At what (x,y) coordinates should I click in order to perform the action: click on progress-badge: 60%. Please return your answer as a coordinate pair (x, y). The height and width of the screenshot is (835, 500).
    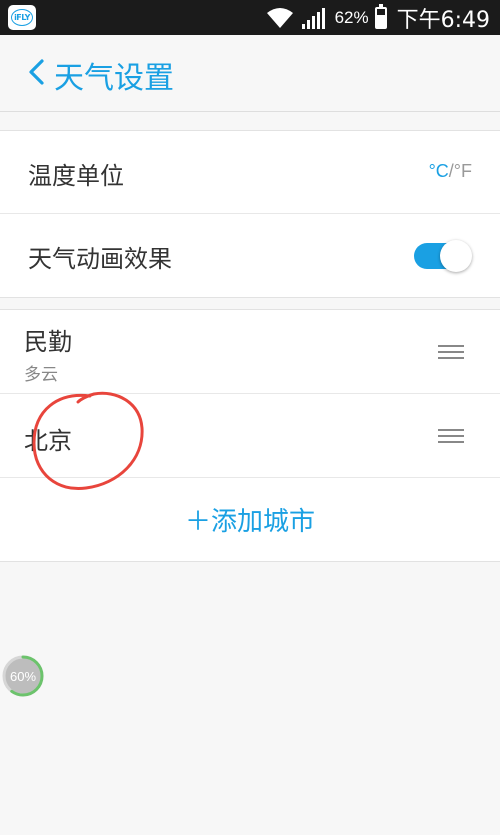
    Looking at the image, I should click on (23, 676).